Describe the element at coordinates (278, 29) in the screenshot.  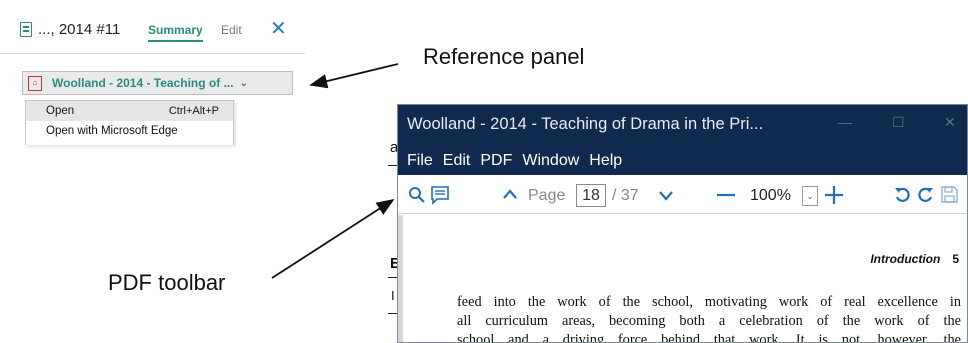
I see `close-icon: ✕` at that location.